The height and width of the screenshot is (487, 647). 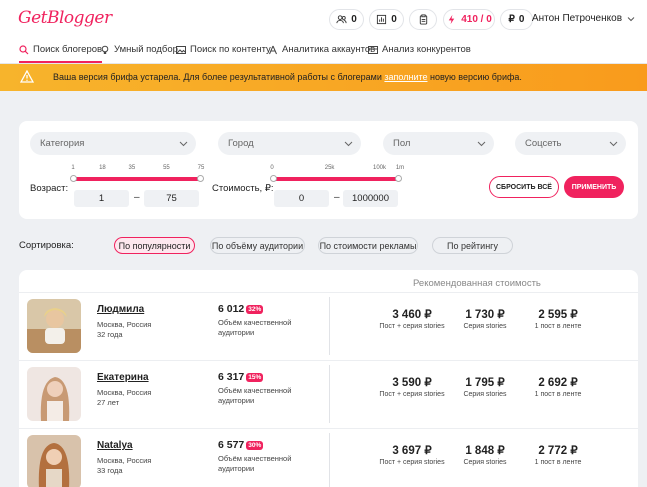 I want to click on balance-counter: ₽ 0, so click(x=516, y=19).